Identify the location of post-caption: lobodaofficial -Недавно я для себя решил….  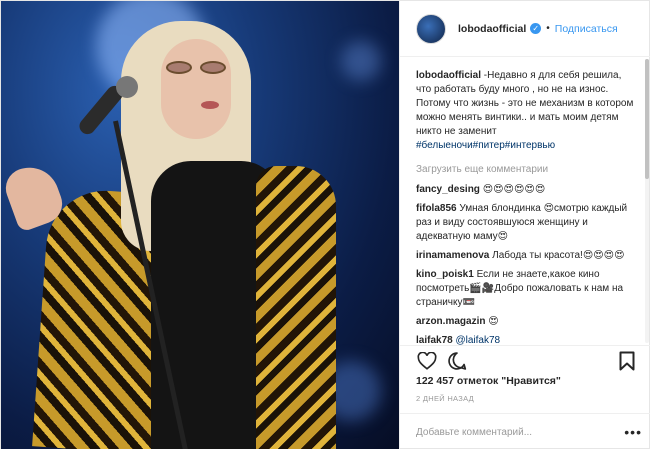
(527, 111).